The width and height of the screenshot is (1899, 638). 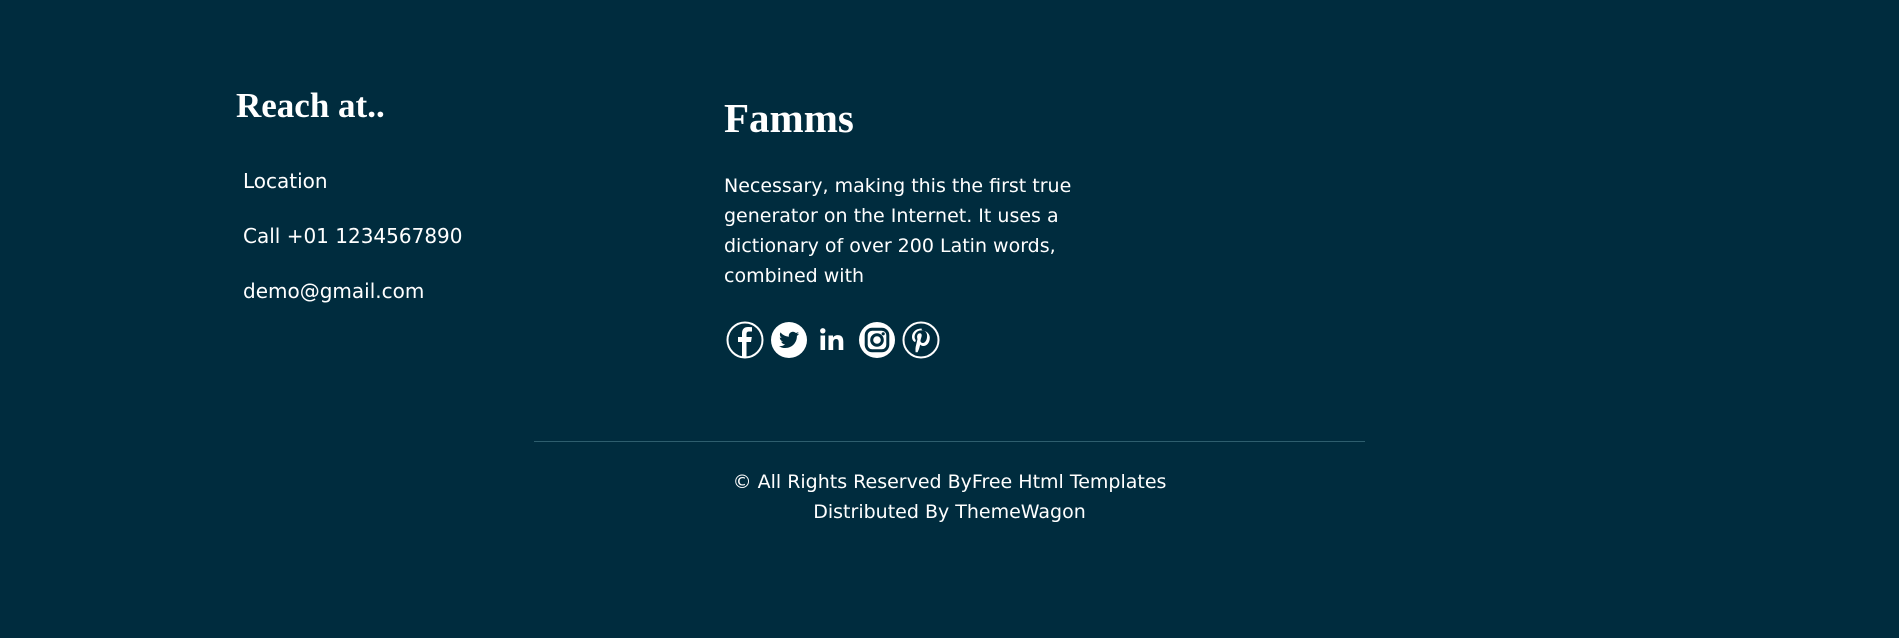 I want to click on contact-phone-link: Call +01 1234567890, so click(x=353, y=236).